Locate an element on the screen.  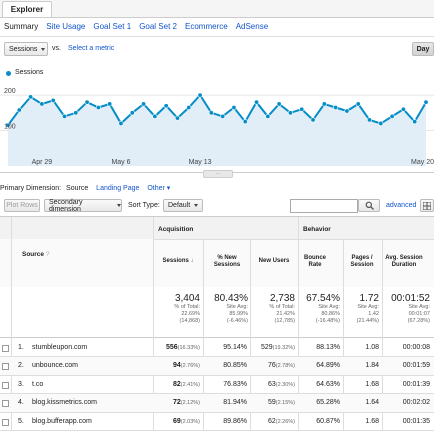
dimension-other: Other is located at coordinates (156, 188).